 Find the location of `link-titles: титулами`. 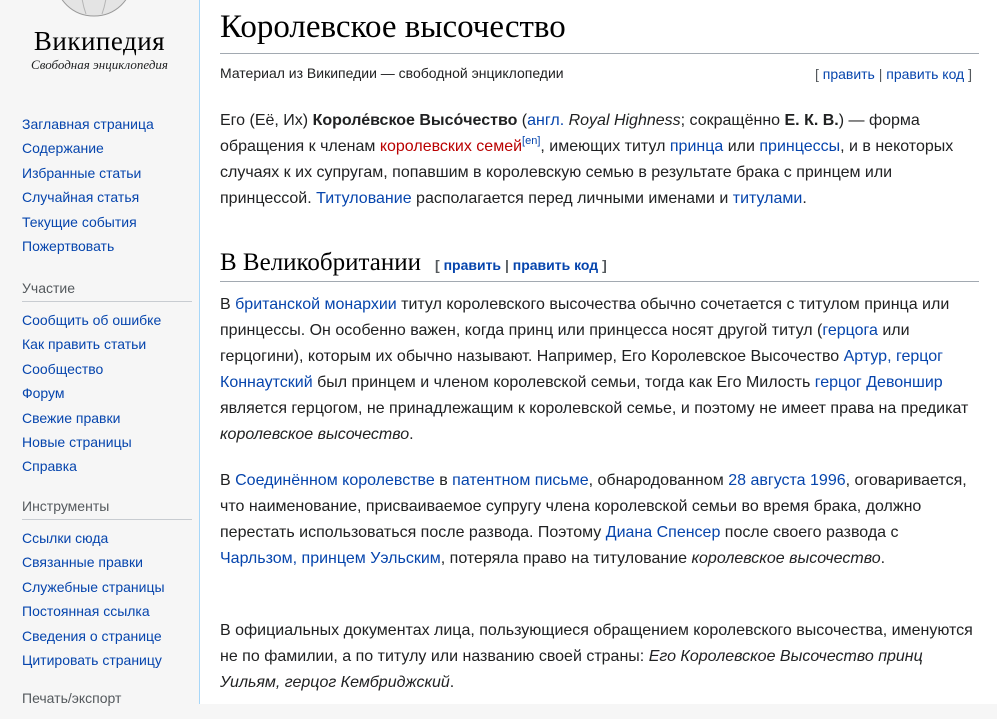

link-titles: титулами is located at coordinates (768, 198).